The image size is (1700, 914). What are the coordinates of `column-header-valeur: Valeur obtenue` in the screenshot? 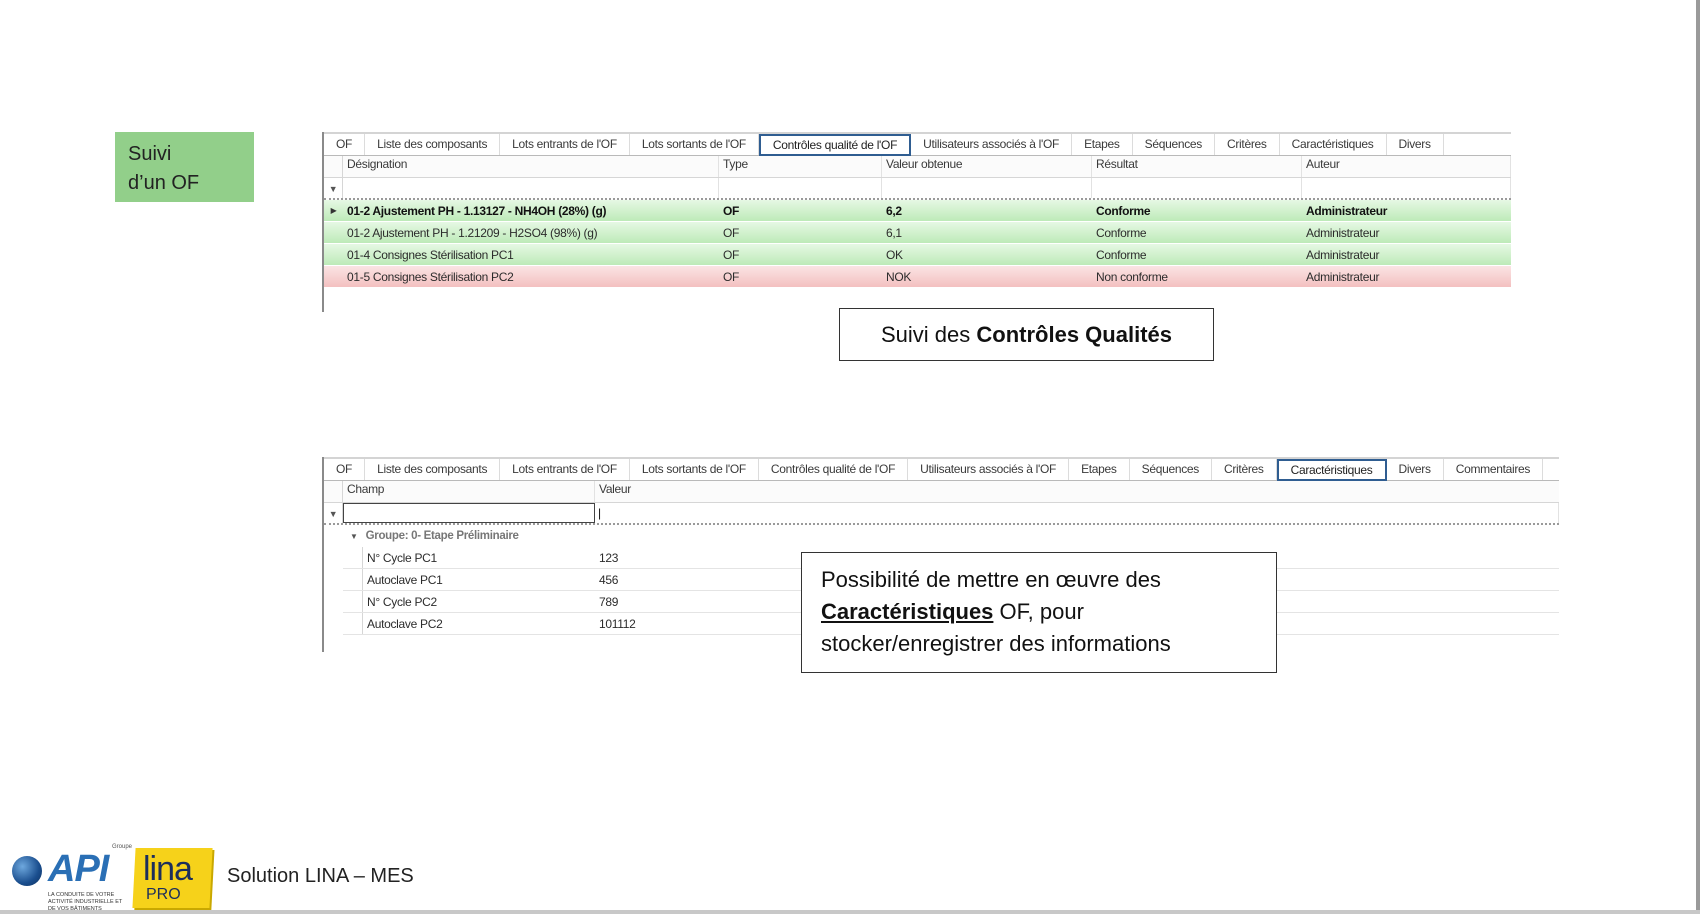 It's located at (987, 166).